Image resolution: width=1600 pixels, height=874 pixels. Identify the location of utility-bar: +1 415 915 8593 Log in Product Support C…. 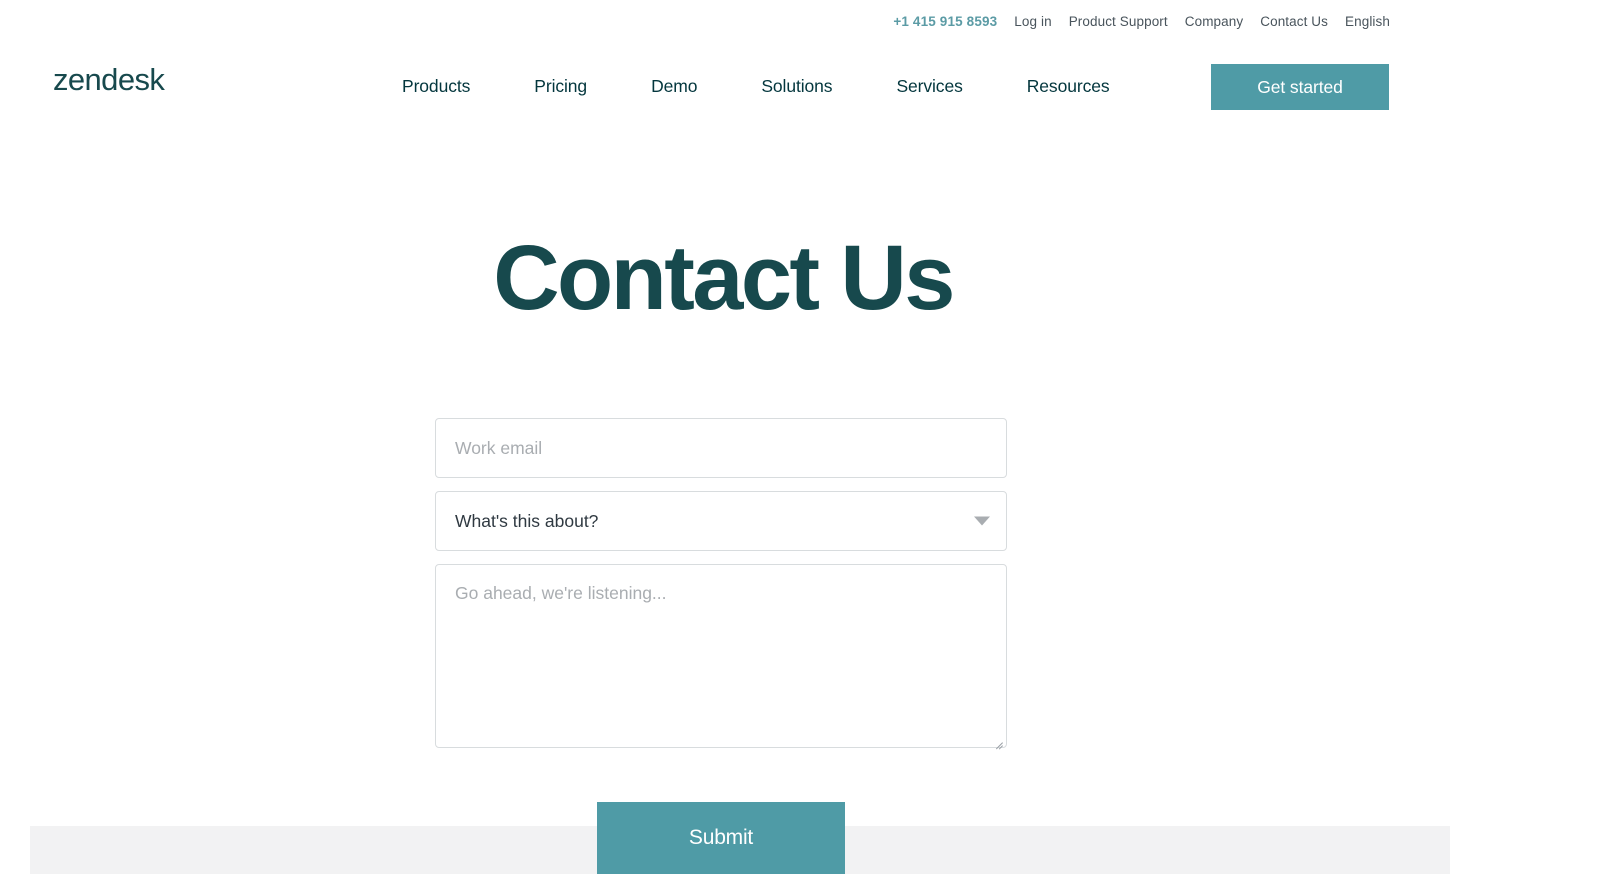
(800, 22).